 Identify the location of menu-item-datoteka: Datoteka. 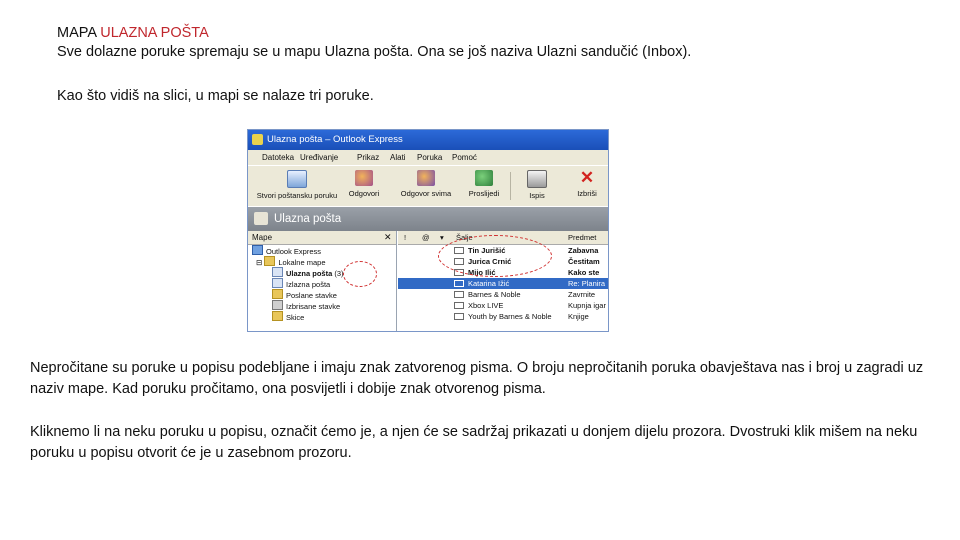
(278, 157).